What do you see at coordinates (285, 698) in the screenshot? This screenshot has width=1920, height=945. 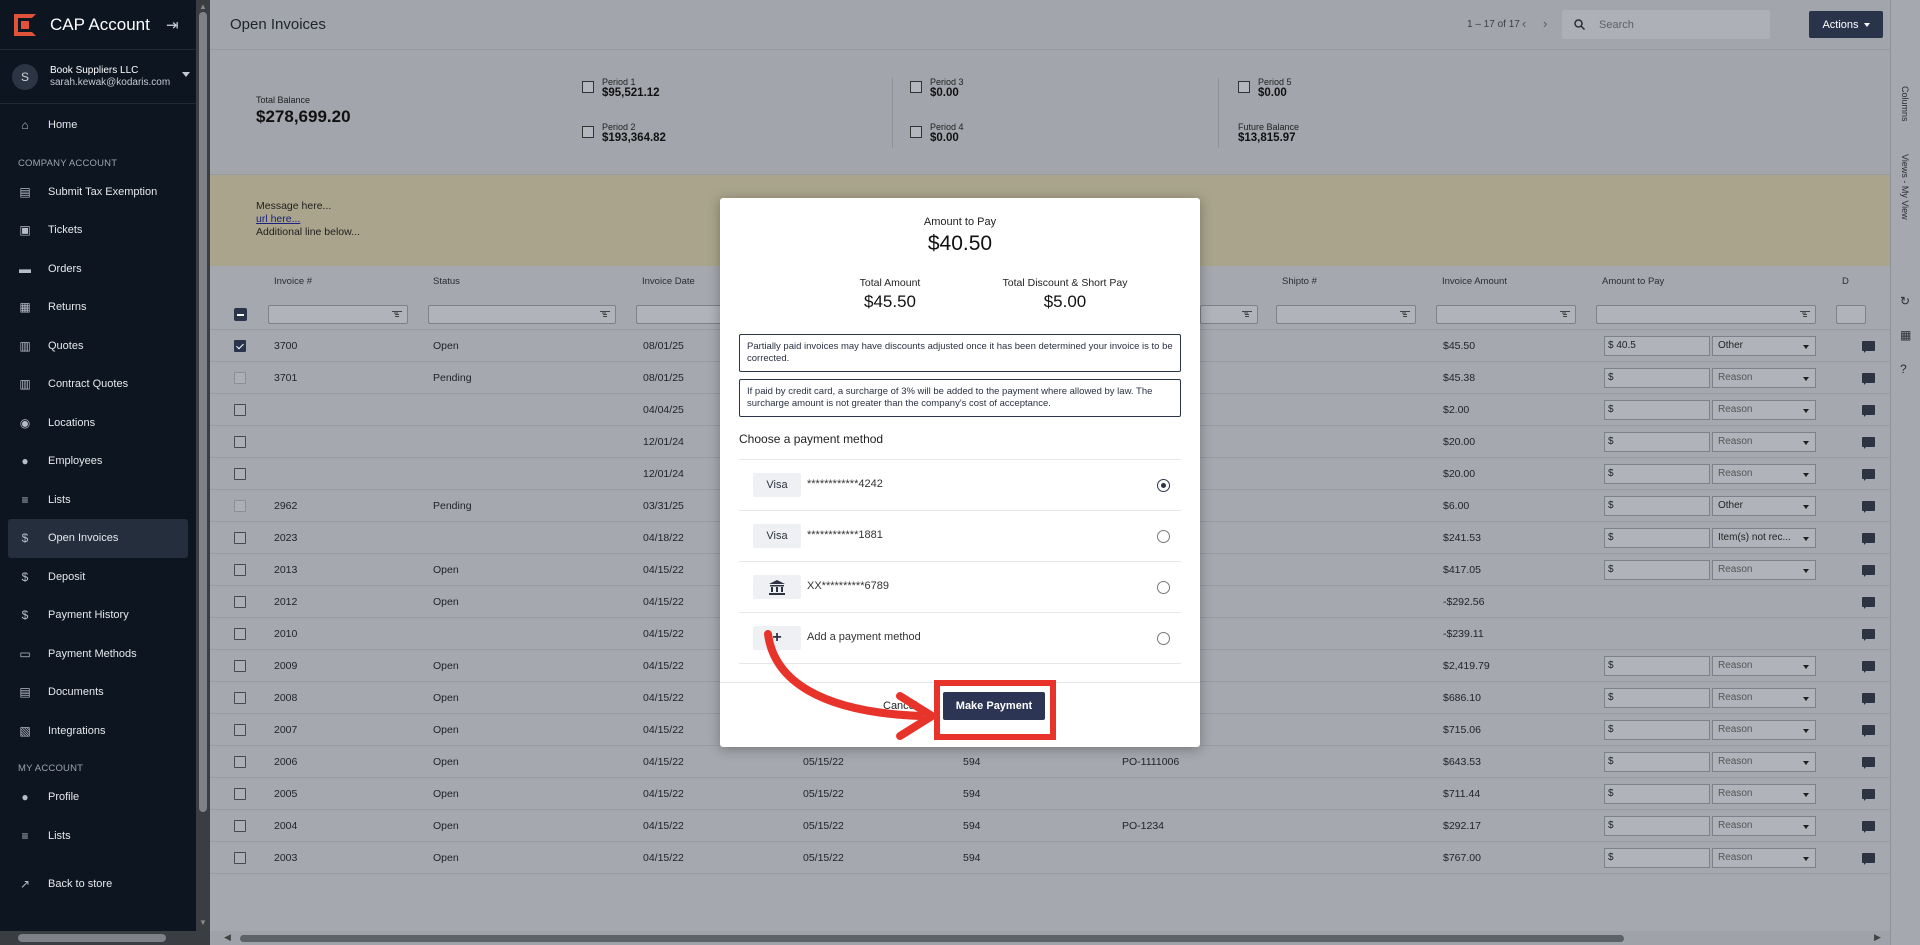 I see `invoice-number: 2008` at bounding box center [285, 698].